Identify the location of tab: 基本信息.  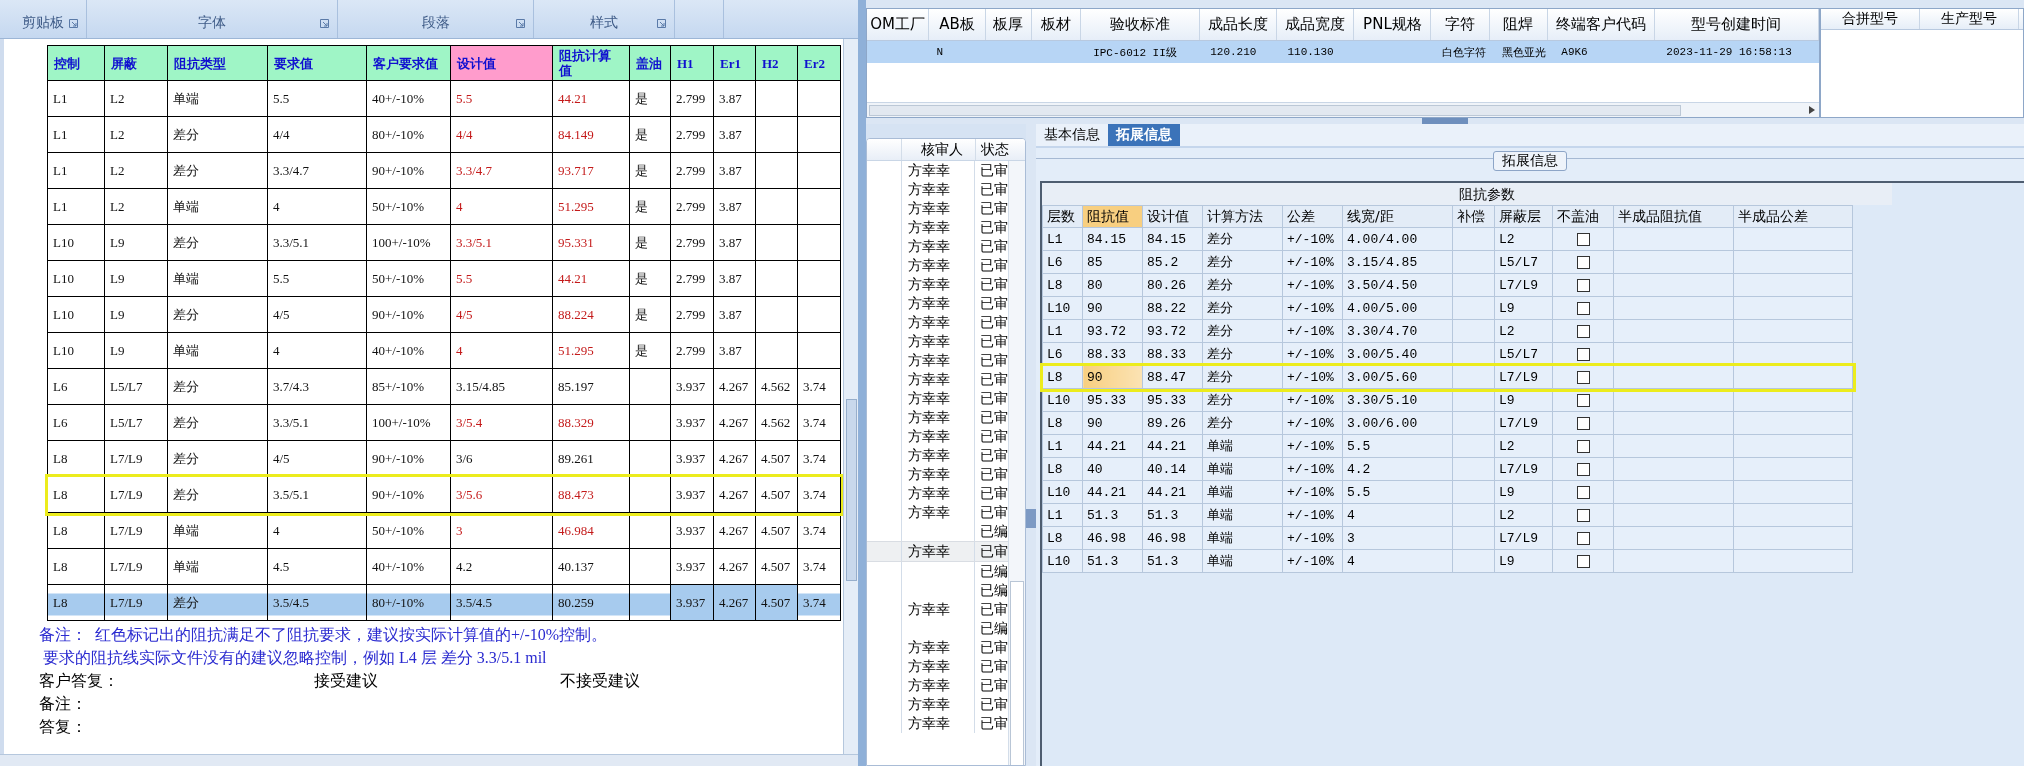
(1072, 135).